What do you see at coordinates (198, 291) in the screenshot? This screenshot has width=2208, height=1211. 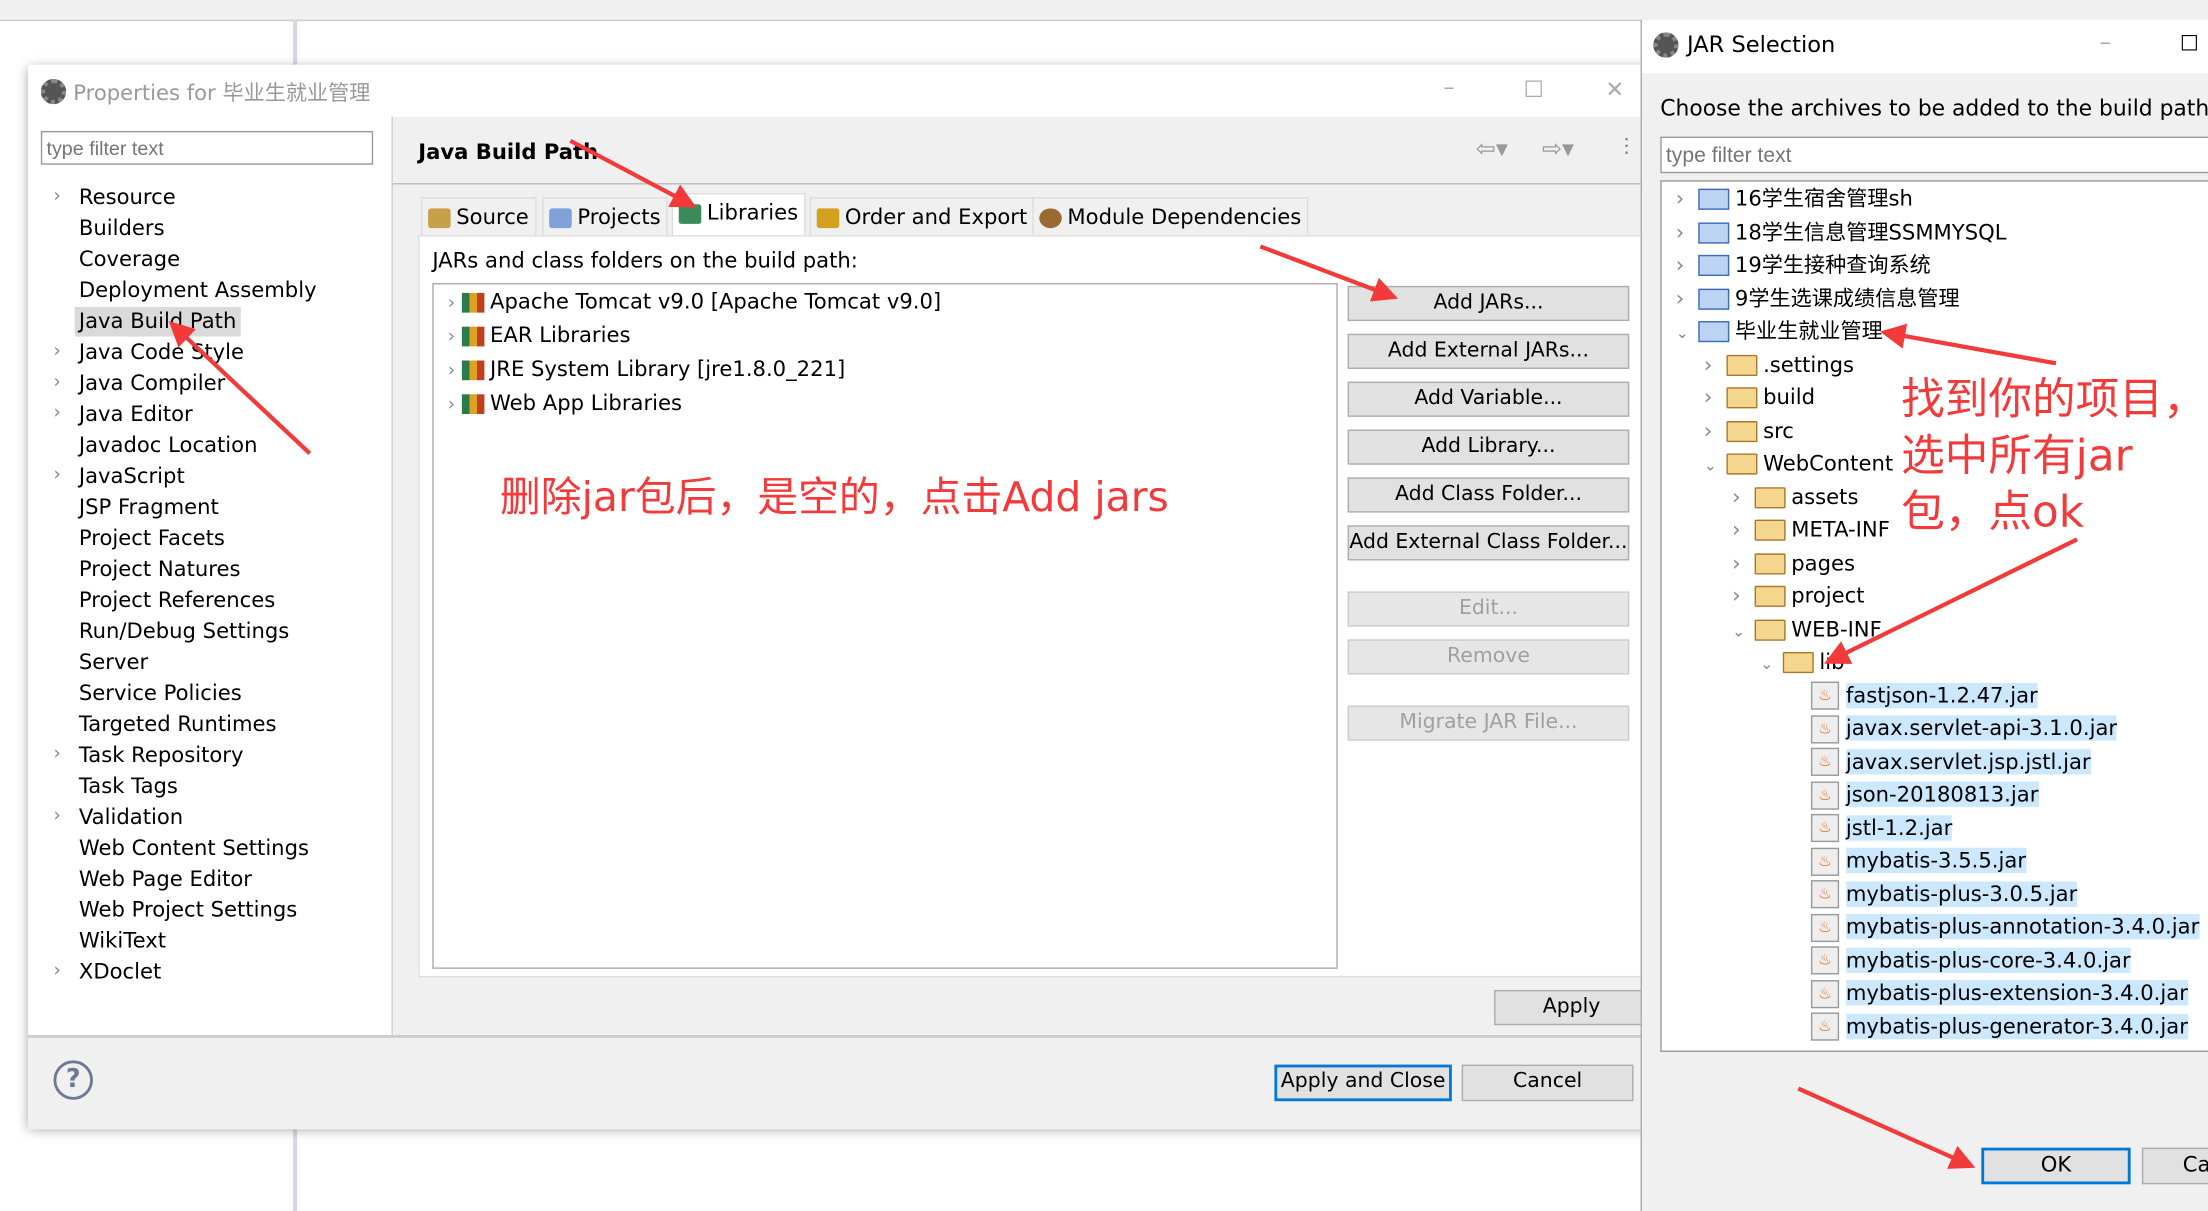 I see `nav-item: Deployment Assembly` at bounding box center [198, 291].